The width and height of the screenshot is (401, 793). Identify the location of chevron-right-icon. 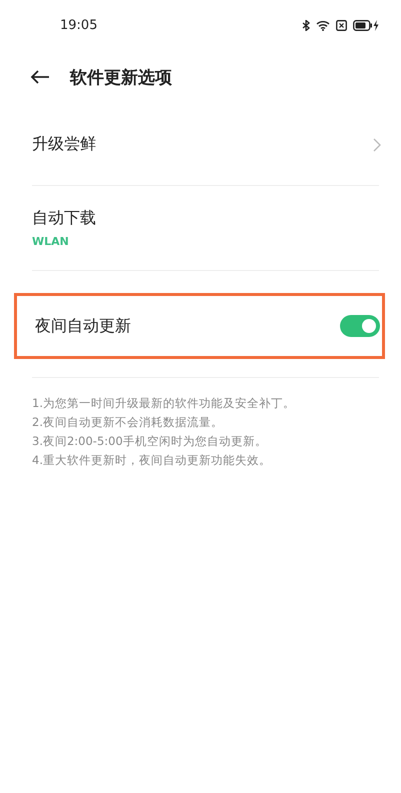
(377, 145).